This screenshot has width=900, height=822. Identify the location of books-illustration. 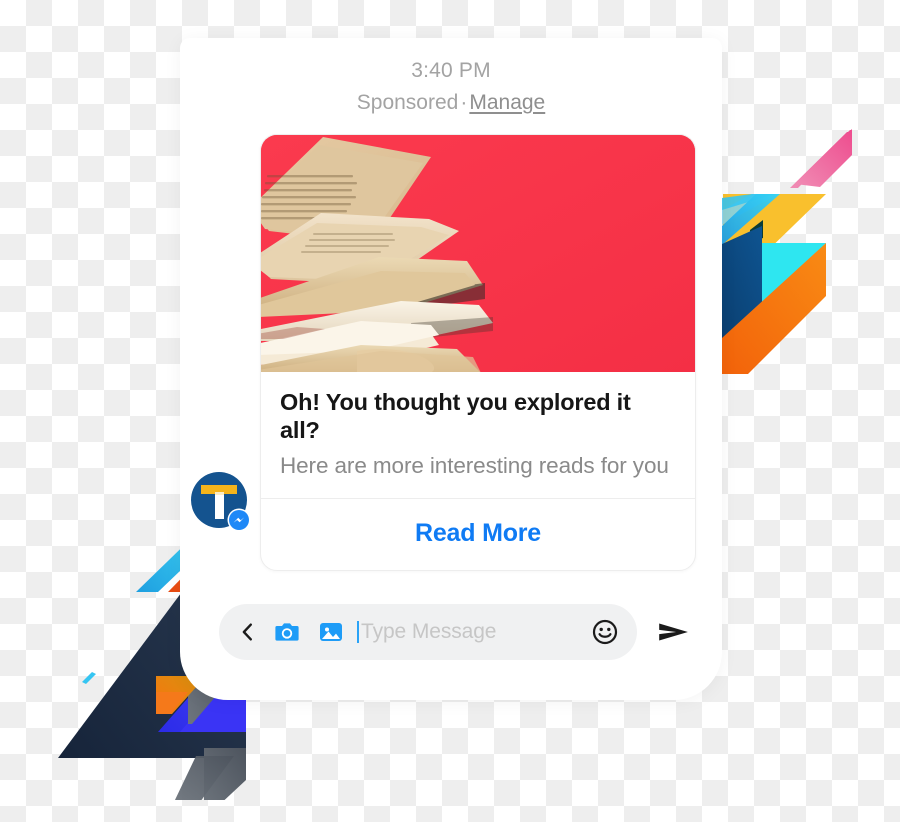
(478, 253).